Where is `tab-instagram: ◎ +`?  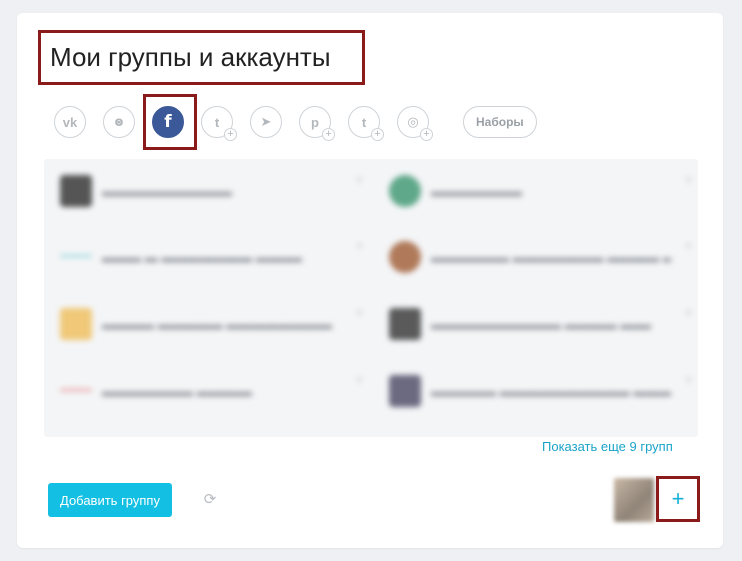 tab-instagram: ◎ + is located at coordinates (415, 123).